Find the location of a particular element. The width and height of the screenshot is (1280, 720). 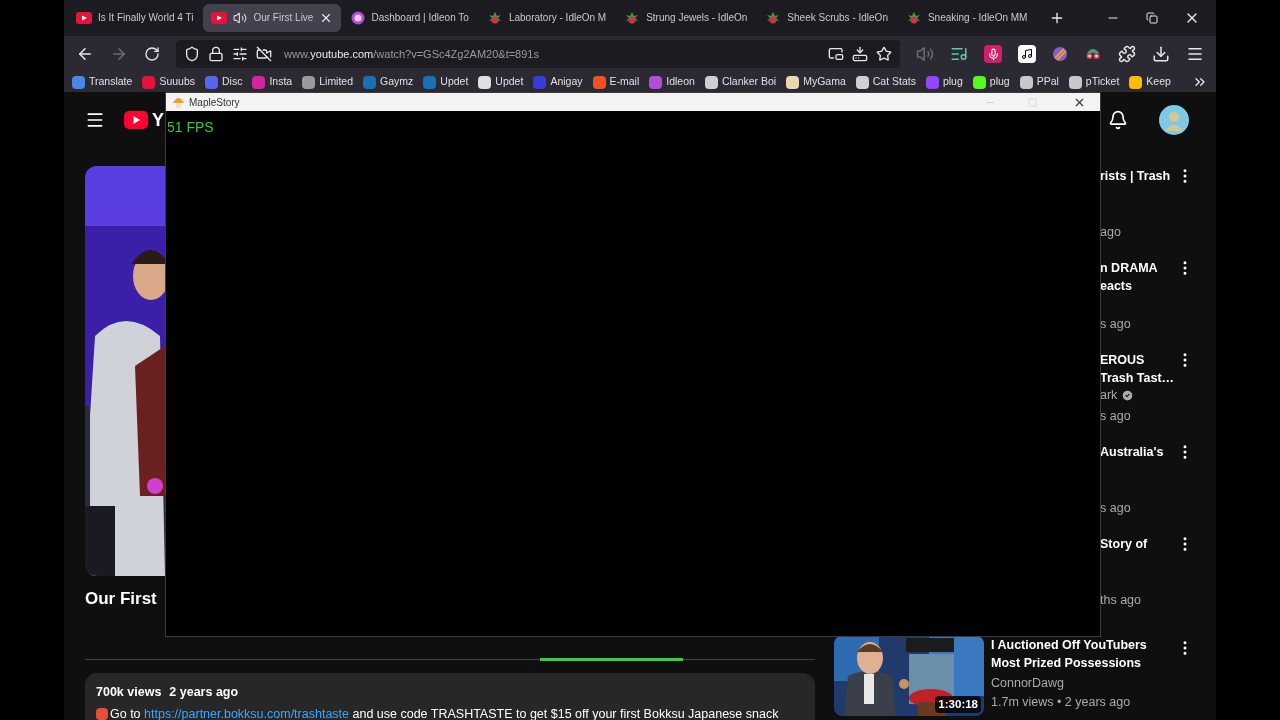

restore-icon is located at coordinates (1152, 18).